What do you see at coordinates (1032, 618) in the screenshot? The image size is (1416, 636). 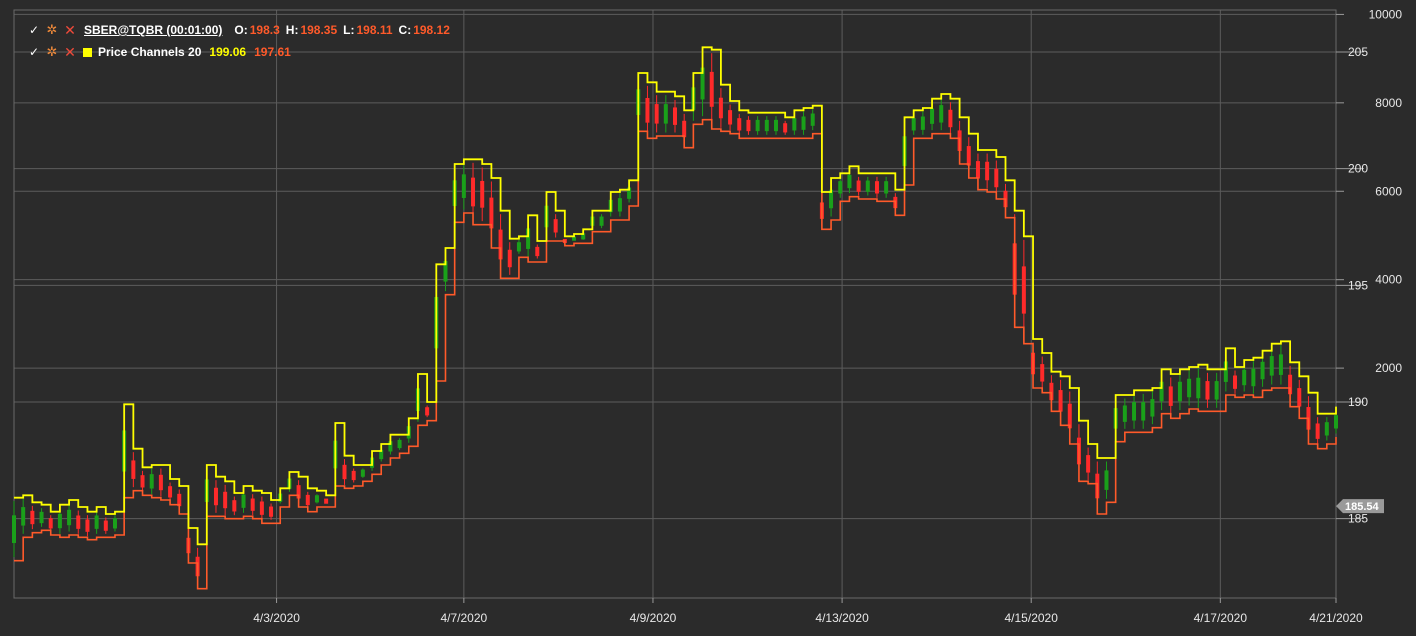 I see `date-tick-label: 4/15/2020` at bounding box center [1032, 618].